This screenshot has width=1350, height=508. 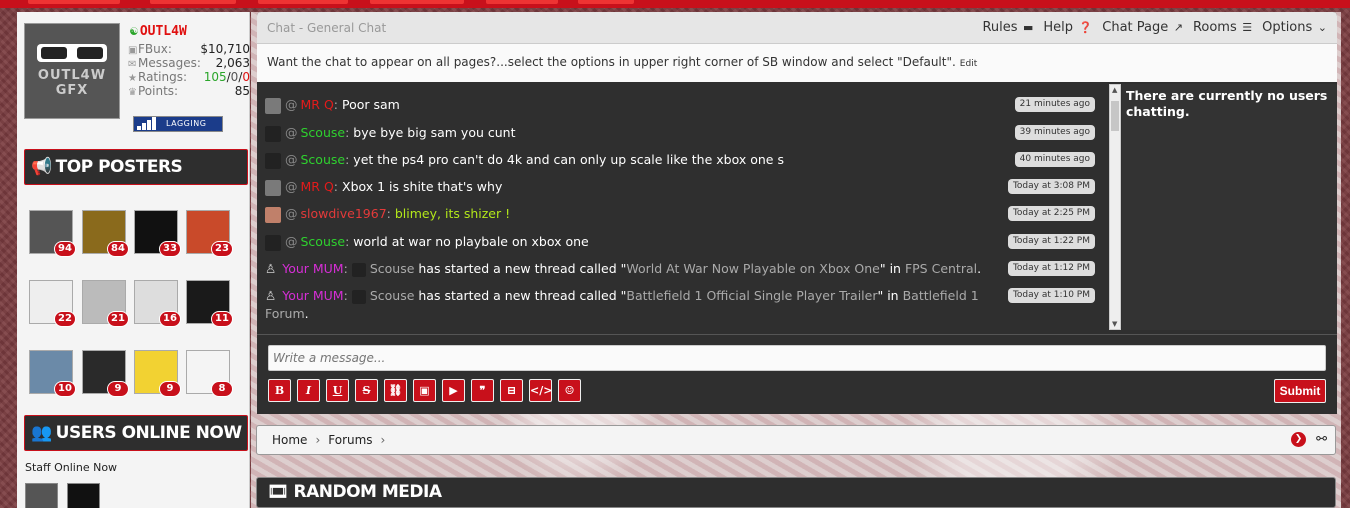 What do you see at coordinates (157, 233) in the screenshot?
I see `poster-avatar: 33` at bounding box center [157, 233].